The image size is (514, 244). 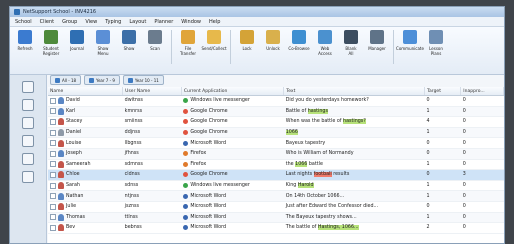 What do you see at coordinates (91, 22) in the screenshot?
I see `menu-item-view: View` at bounding box center [91, 22].